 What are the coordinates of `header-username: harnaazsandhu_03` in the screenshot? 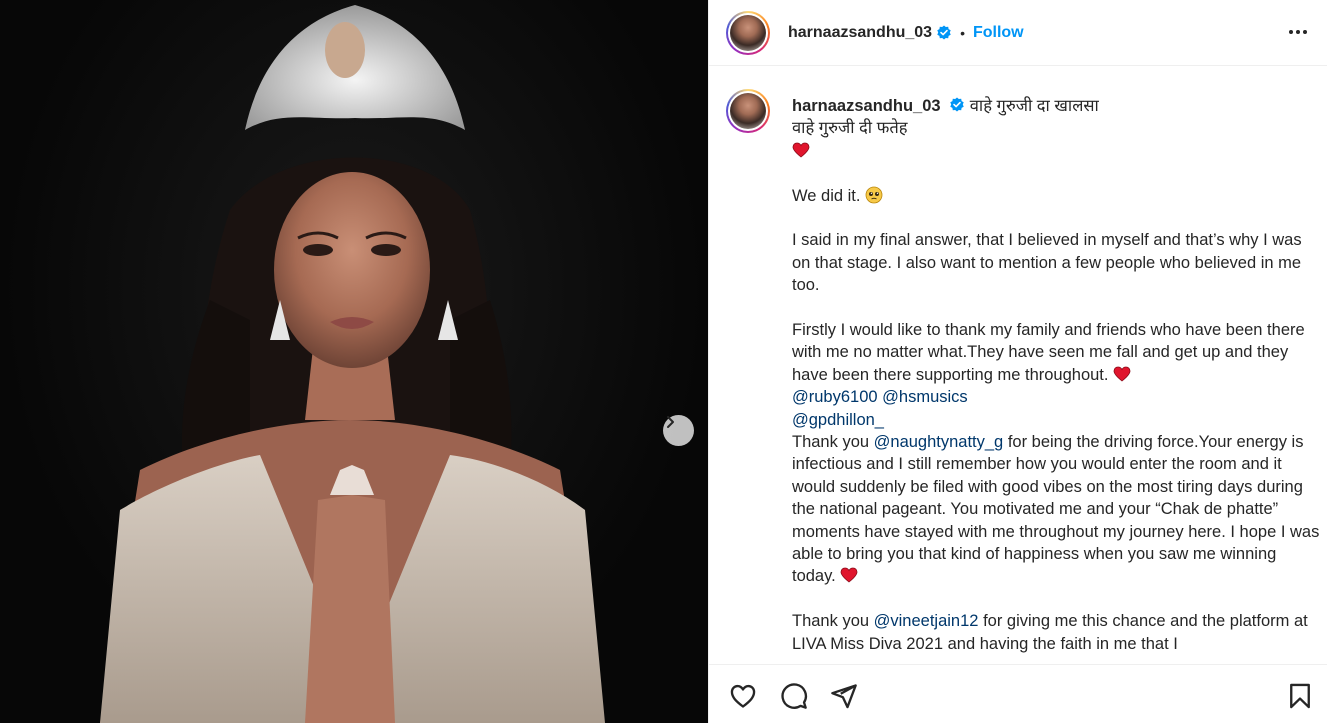 It's located at (860, 33).